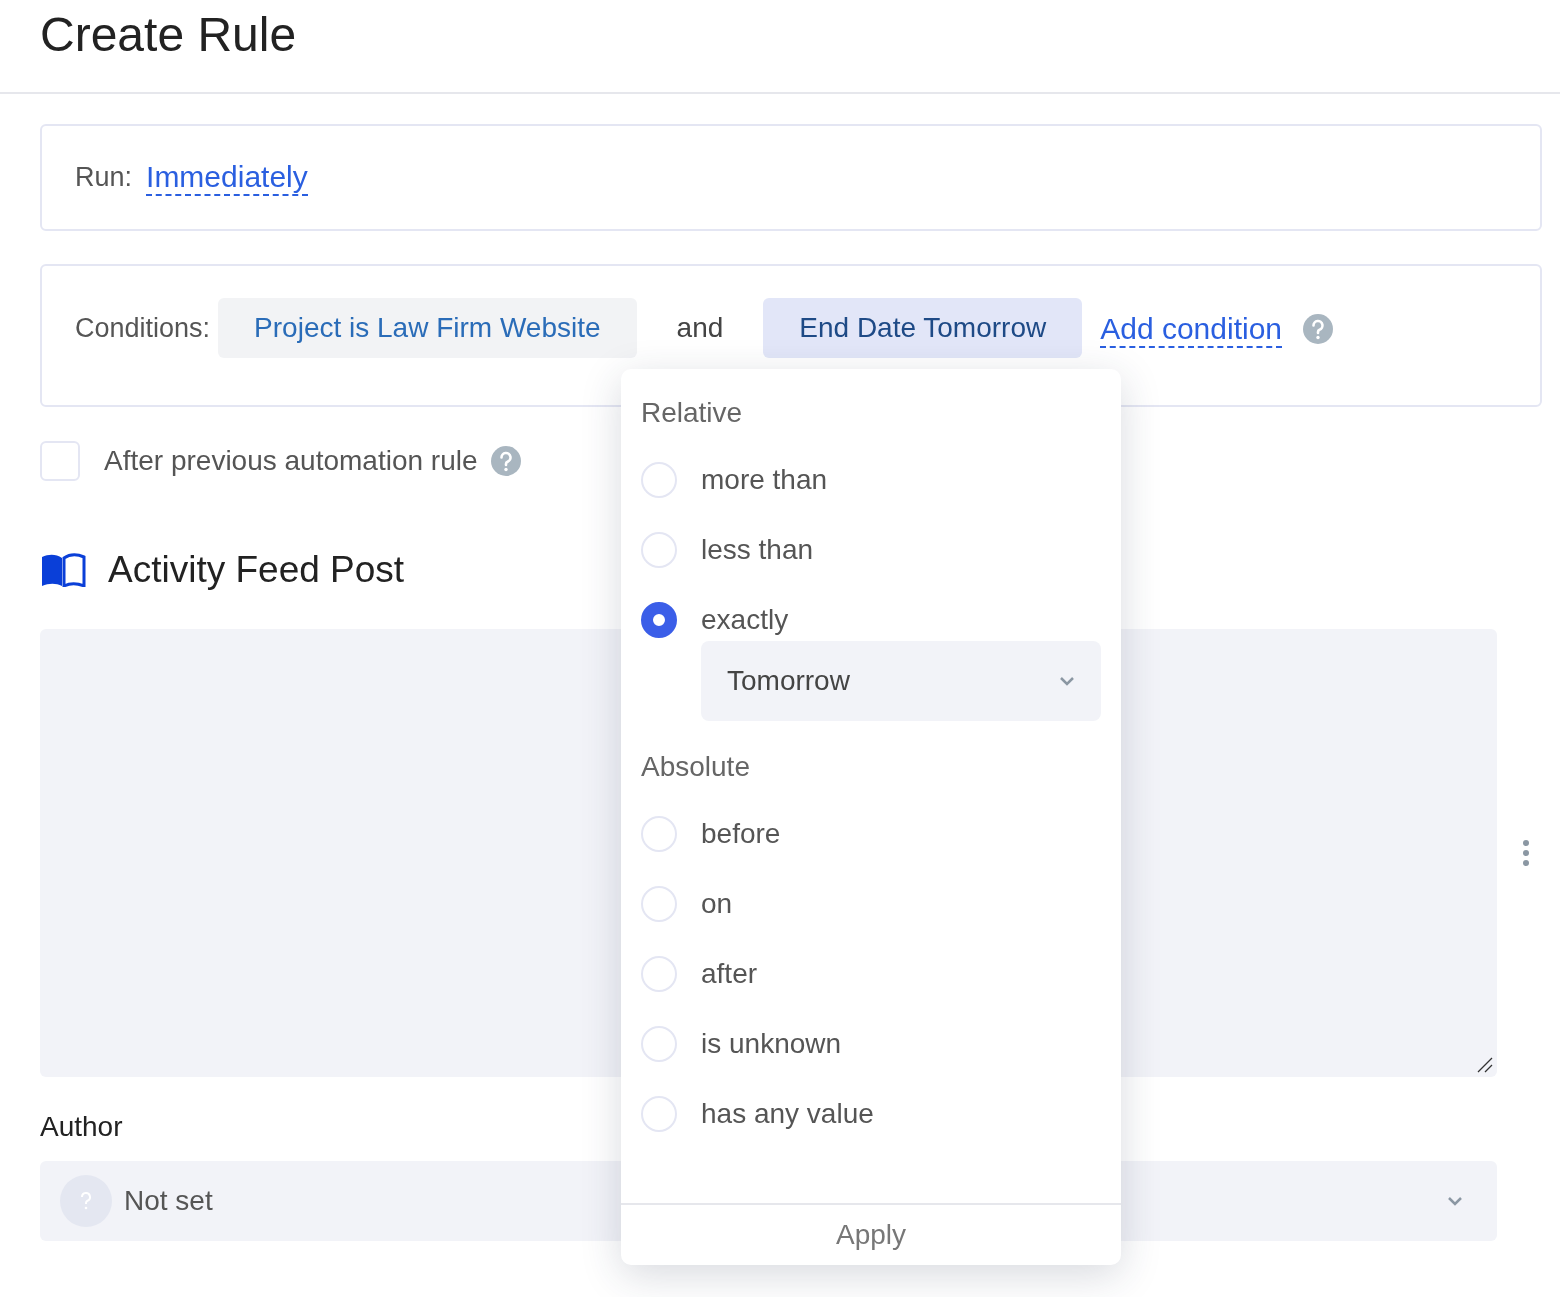  I want to click on group-heading: Absolute, so click(696, 767).